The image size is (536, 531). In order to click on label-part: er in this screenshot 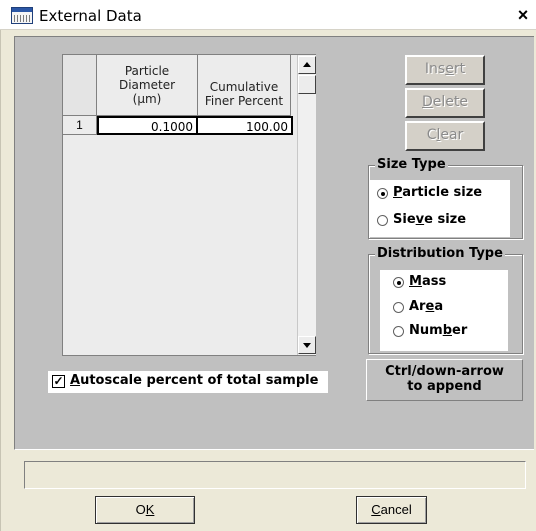, I will do `click(460, 330)`.